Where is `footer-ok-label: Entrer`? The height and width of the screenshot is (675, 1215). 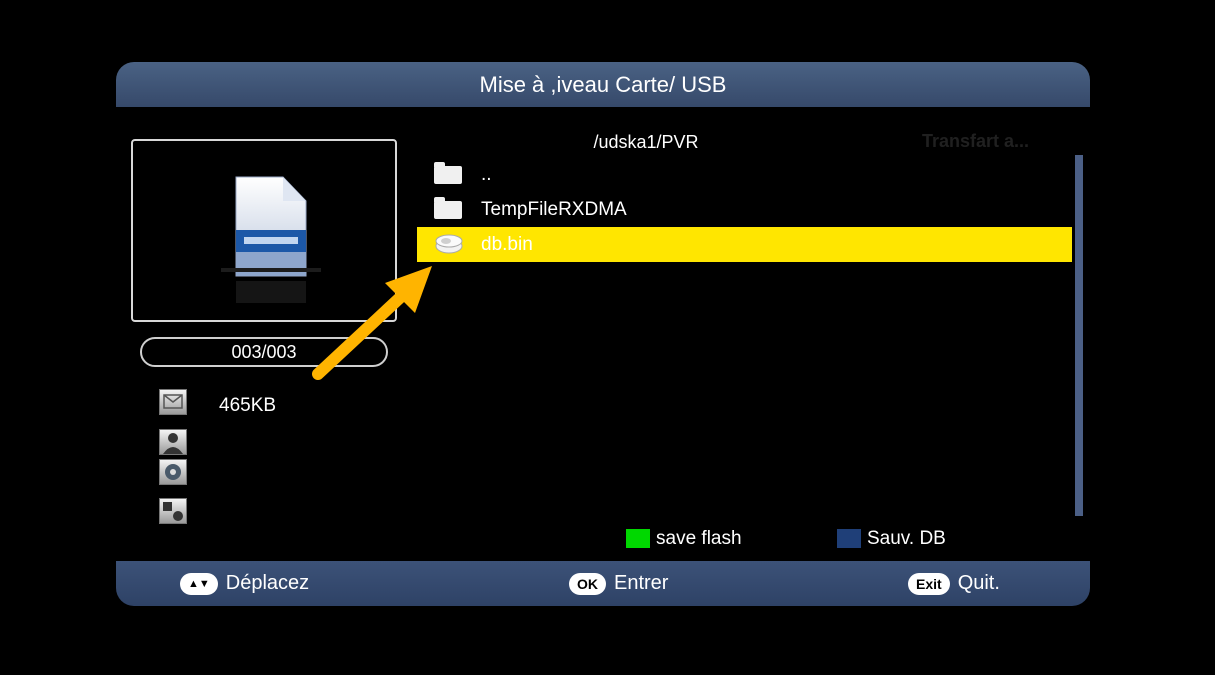
footer-ok-label: Entrer is located at coordinates (641, 583).